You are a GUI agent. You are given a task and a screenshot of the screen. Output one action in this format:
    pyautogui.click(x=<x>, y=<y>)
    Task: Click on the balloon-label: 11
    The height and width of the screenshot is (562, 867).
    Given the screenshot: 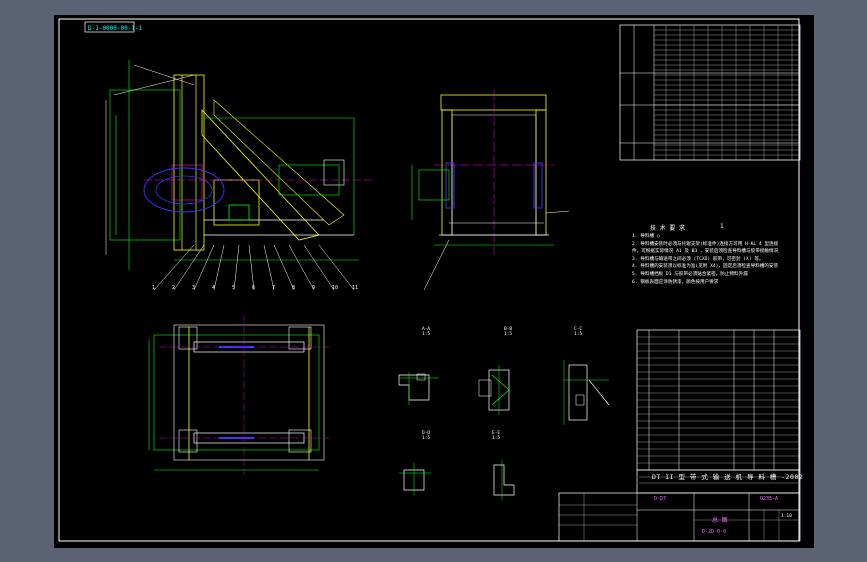 What is the action you would take?
    pyautogui.click(x=355, y=288)
    